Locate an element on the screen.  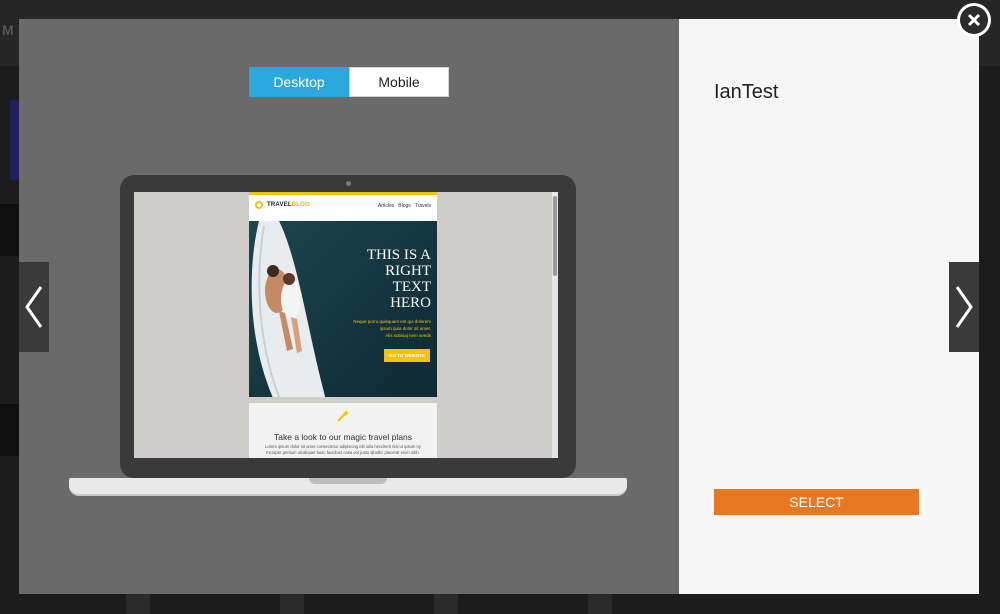
email-header: TRAVELBLOG Articles Blogs Travels is located at coordinates (343, 206).